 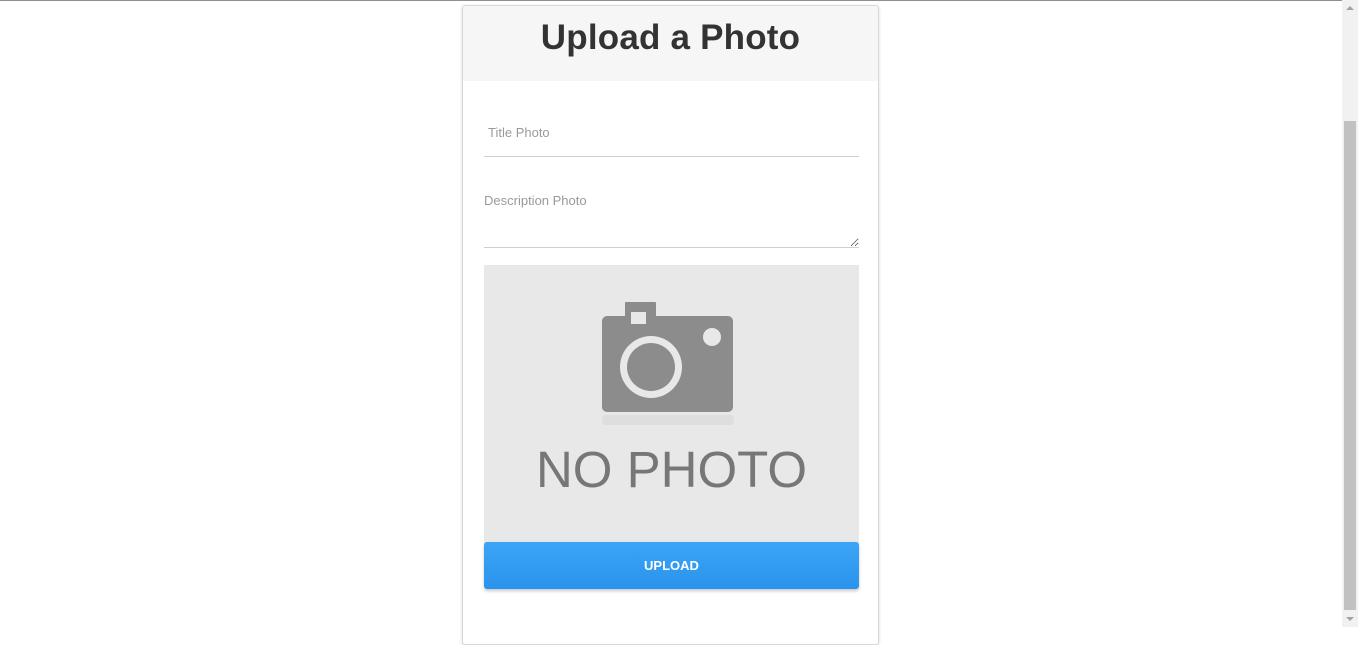 What do you see at coordinates (671, 565) in the screenshot?
I see `upload-button: UPLOAD` at bounding box center [671, 565].